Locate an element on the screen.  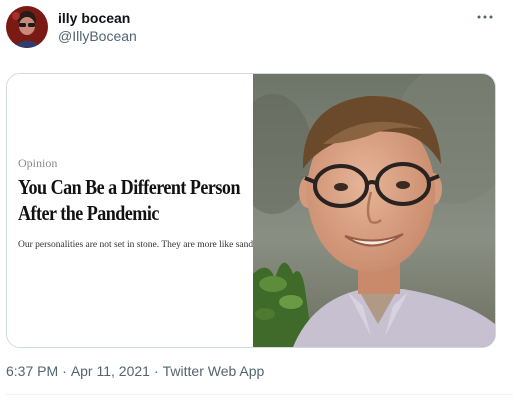
more-options-button is located at coordinates (485, 17).